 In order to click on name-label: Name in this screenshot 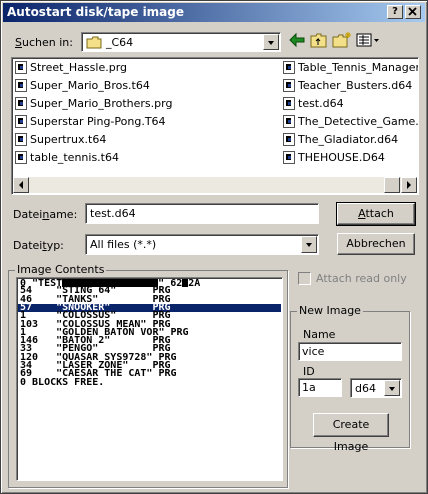, I will do `click(319, 334)`.